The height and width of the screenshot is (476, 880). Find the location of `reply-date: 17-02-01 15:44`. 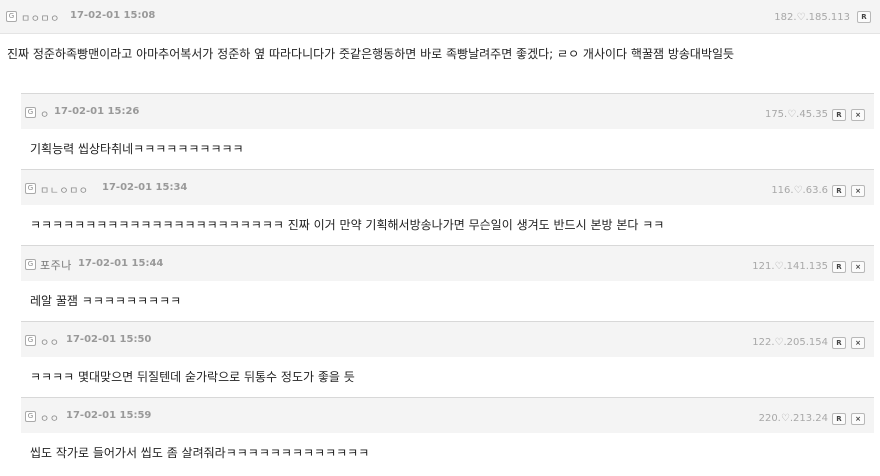

reply-date: 17-02-01 15:44 is located at coordinates (121, 263).